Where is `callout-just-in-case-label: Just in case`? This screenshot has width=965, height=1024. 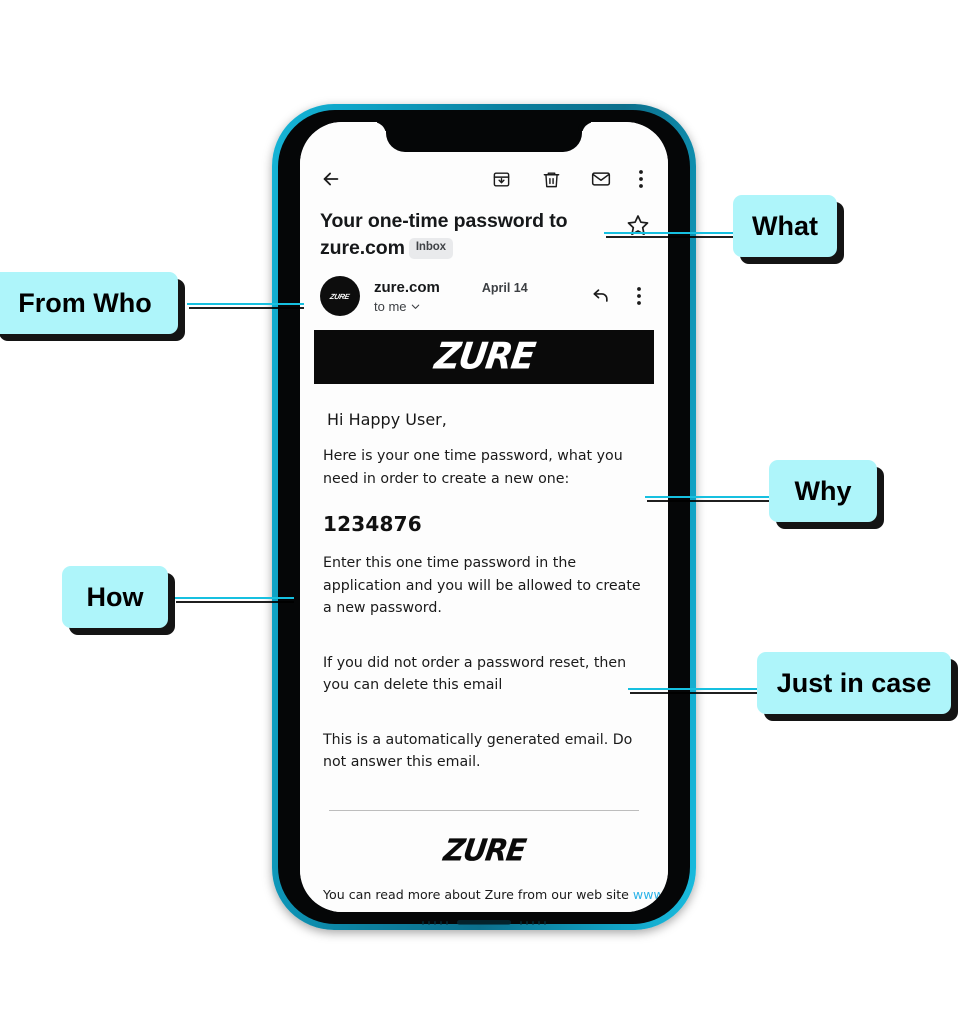
callout-just-in-case-label: Just in case is located at coordinates (854, 682).